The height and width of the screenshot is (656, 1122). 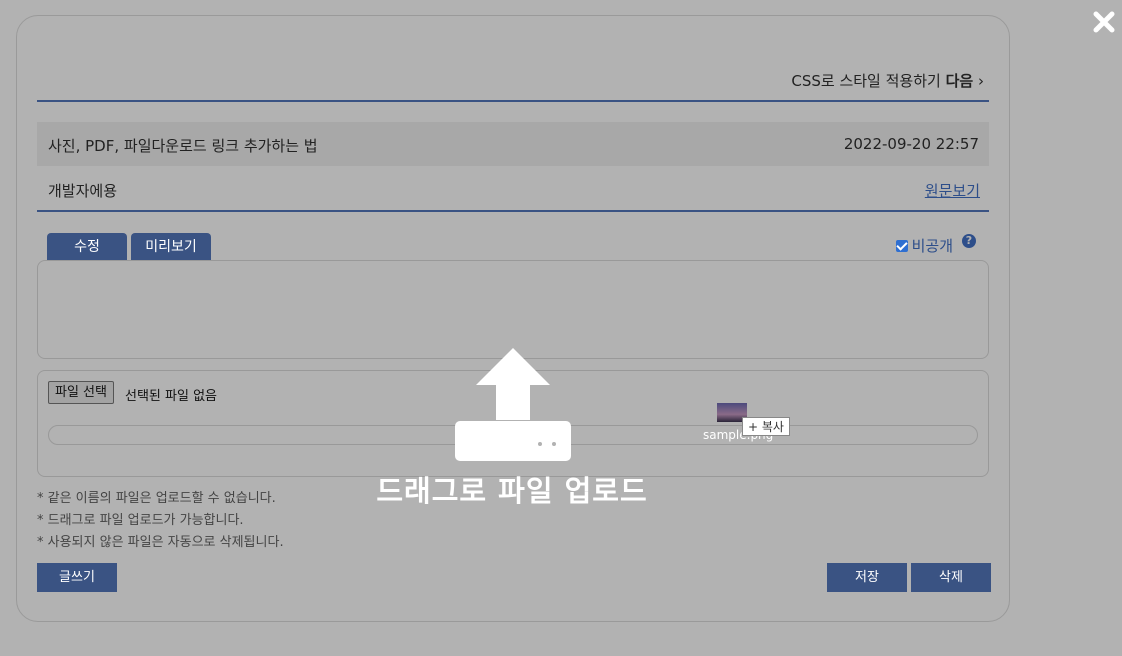 I want to click on note-item: * 사용되지 않은 파일은 자동으로 삭제됩니다., so click(x=160, y=542).